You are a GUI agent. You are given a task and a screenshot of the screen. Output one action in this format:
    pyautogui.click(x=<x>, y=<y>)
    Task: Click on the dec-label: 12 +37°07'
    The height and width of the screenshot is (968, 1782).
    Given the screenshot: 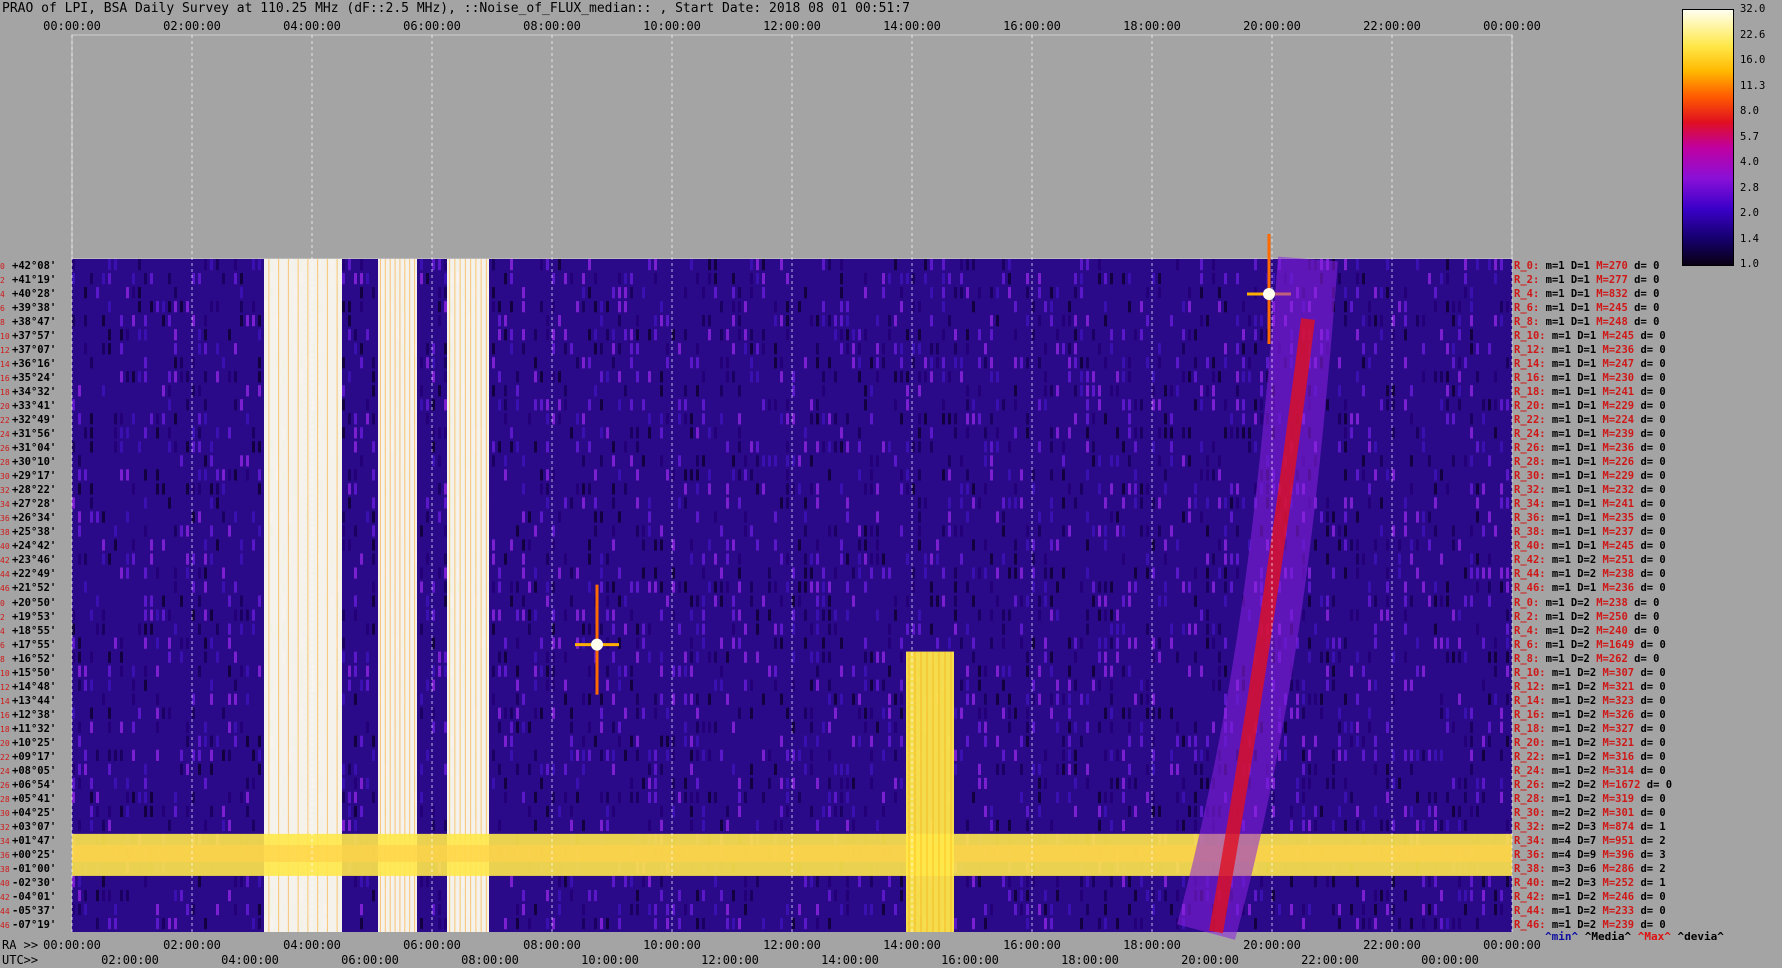 What is the action you would take?
    pyautogui.click(x=28, y=350)
    